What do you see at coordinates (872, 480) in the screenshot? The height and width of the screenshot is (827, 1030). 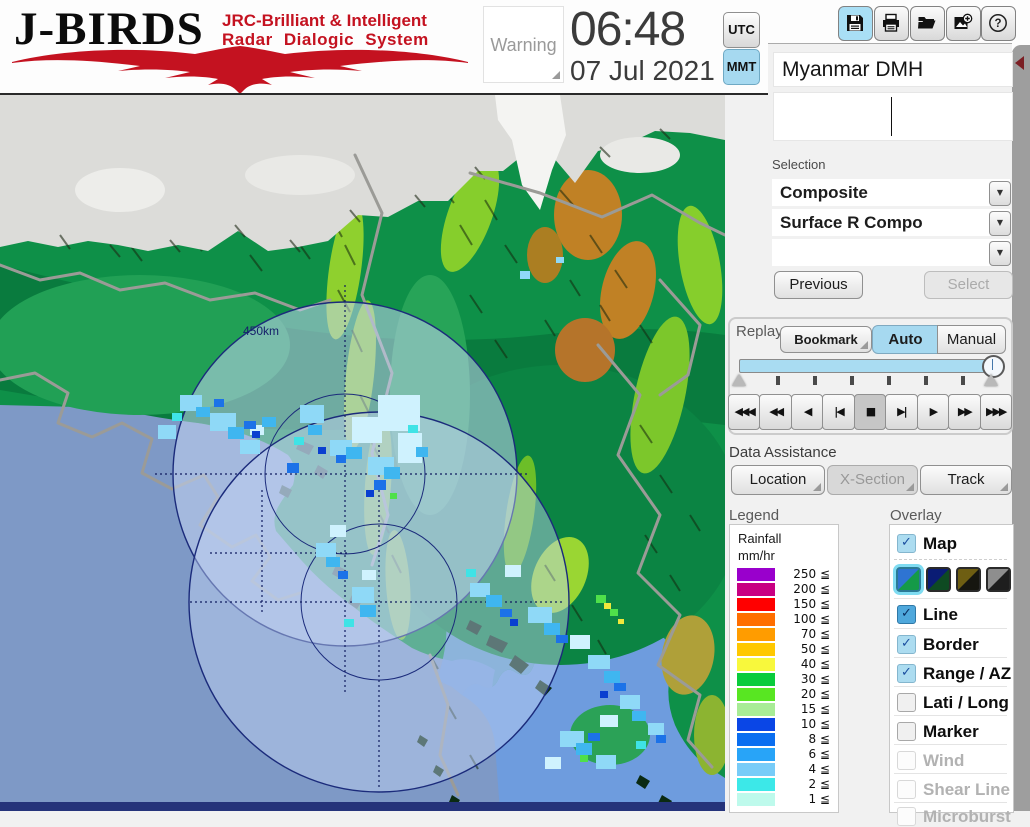 I see `xsection-button: X-Section` at bounding box center [872, 480].